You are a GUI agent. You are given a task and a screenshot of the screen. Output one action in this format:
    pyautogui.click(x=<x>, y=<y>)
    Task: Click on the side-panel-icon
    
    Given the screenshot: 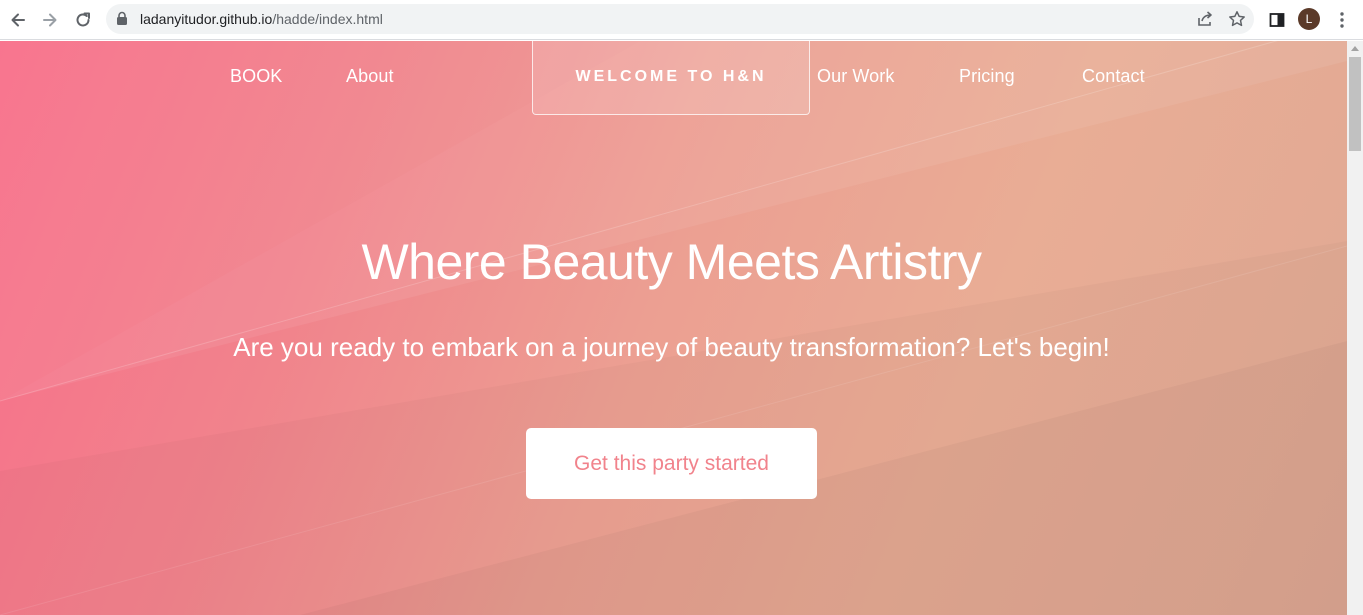 What is the action you would take?
    pyautogui.click(x=1277, y=20)
    